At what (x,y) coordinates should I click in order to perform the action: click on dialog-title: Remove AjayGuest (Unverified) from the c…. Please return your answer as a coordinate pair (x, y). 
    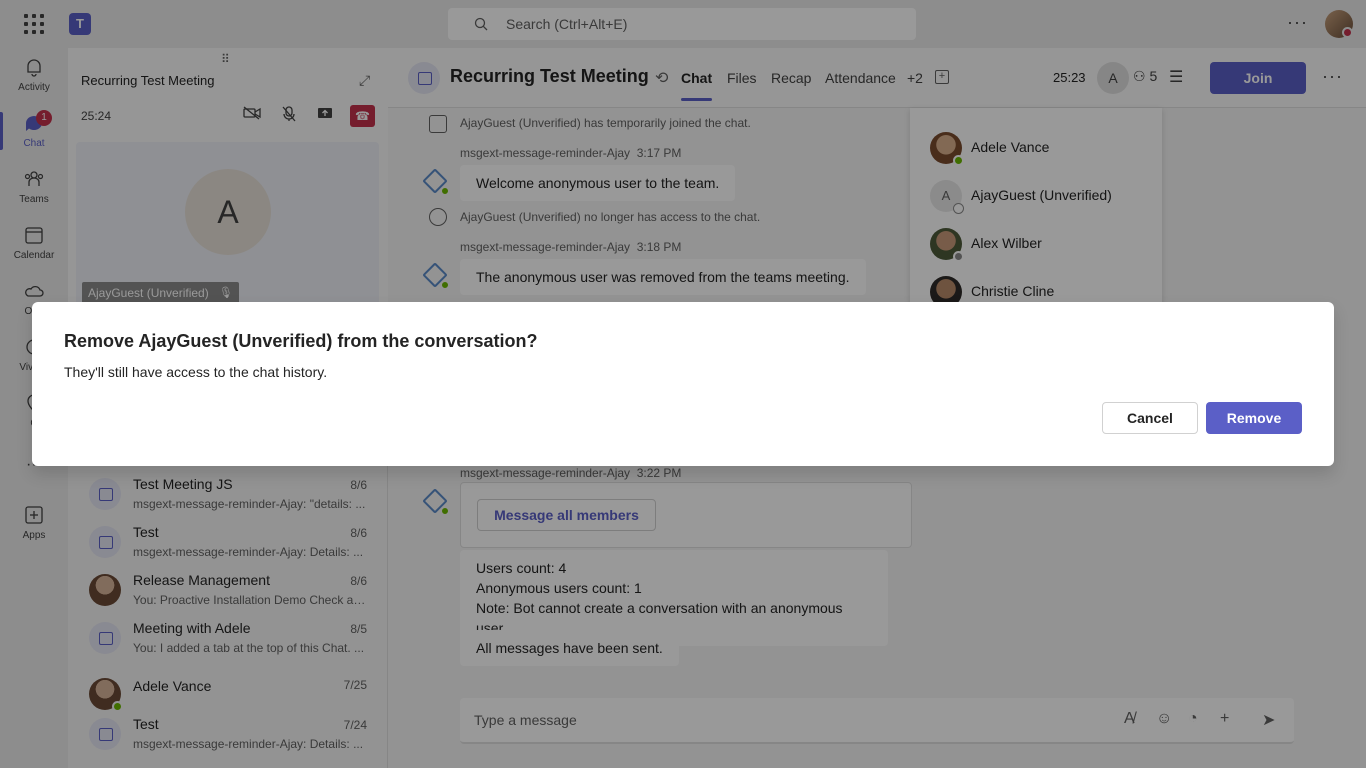
    Looking at the image, I should click on (301, 341).